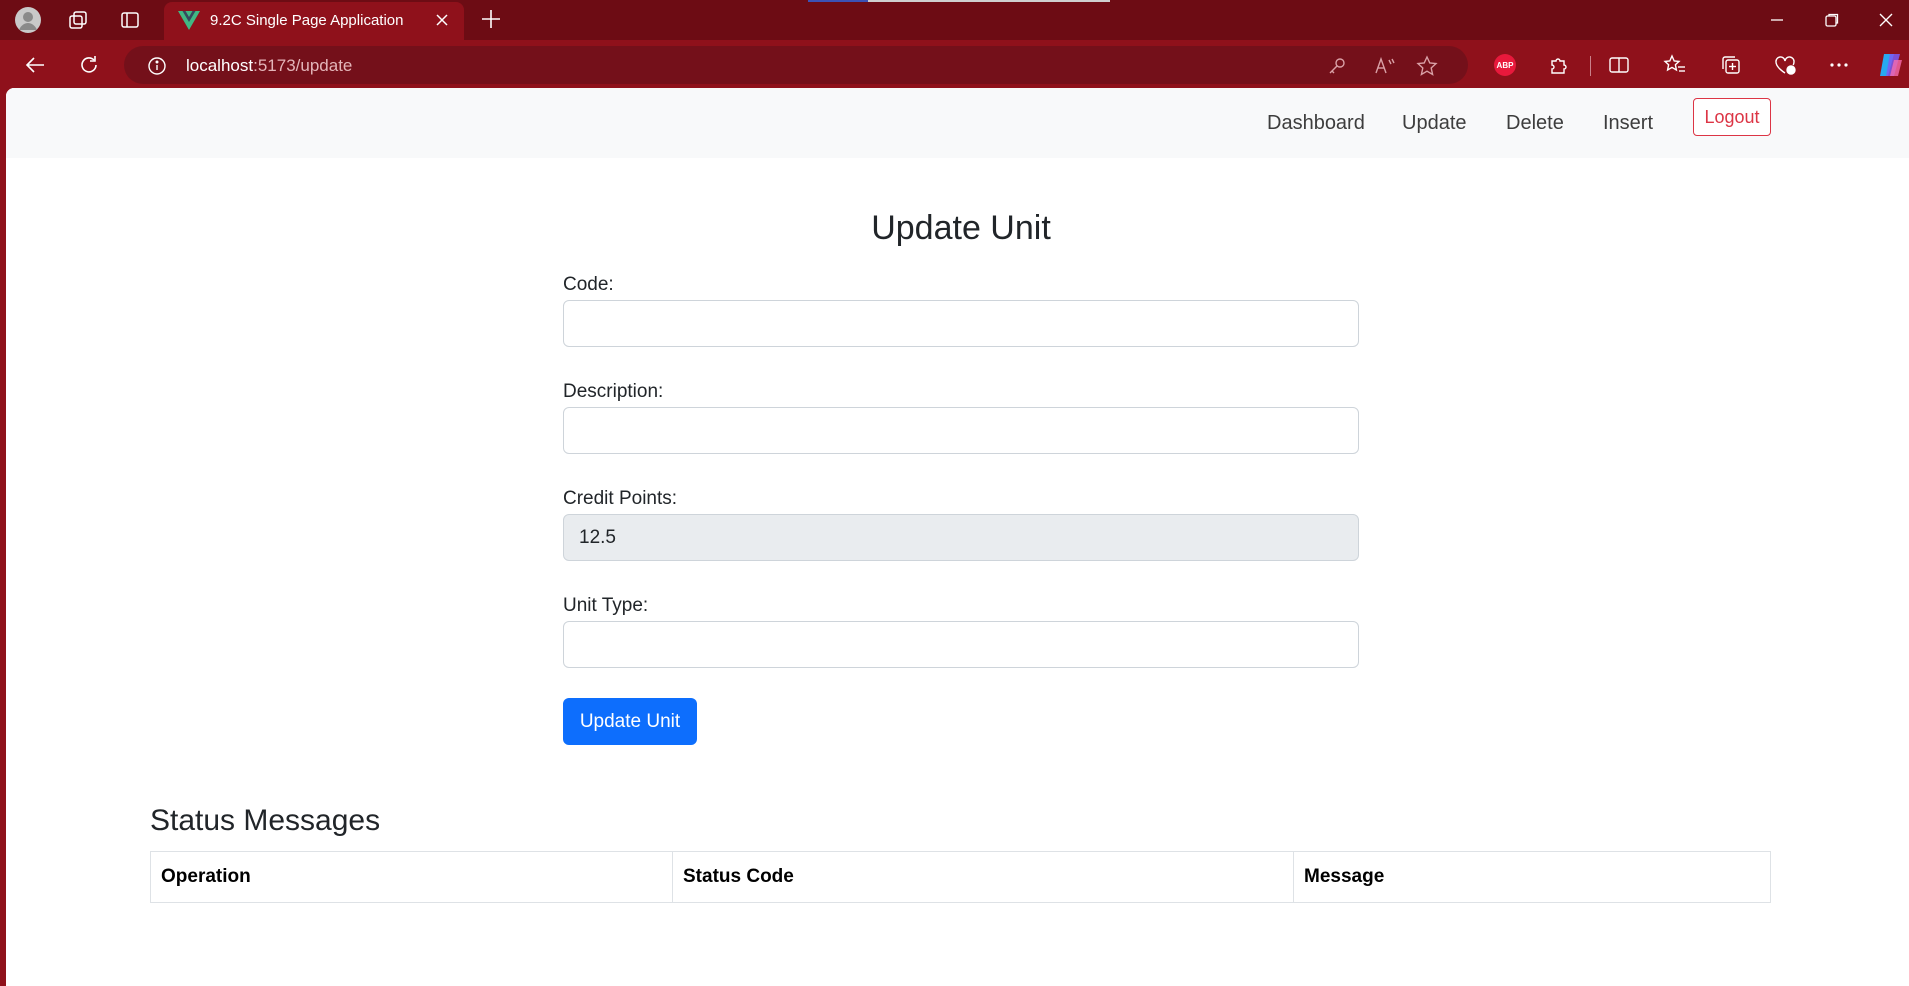 Image resolution: width=1909 pixels, height=986 pixels. What do you see at coordinates (1316, 123) in the screenshot?
I see `nav-link-dashboard: Dashboard` at bounding box center [1316, 123].